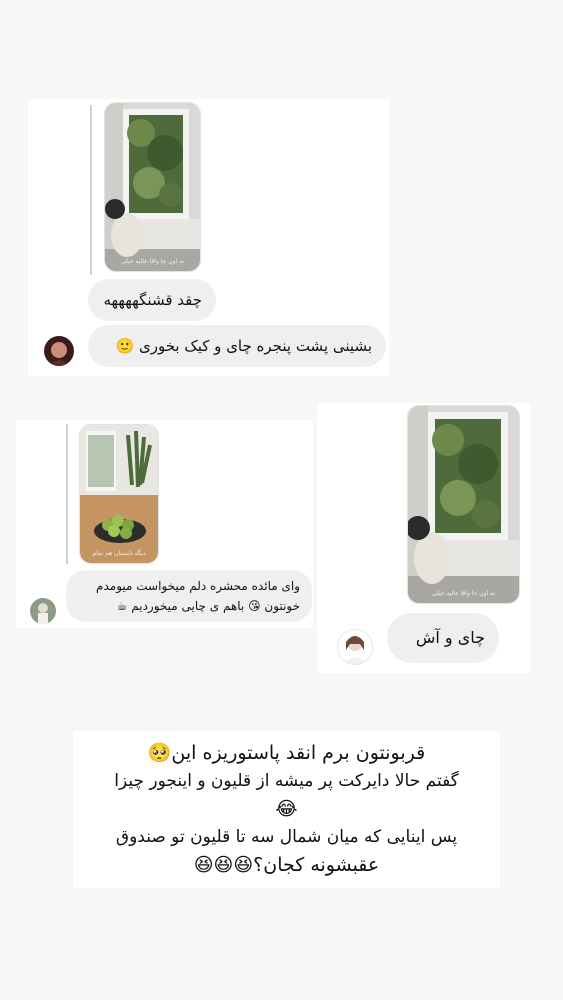 This screenshot has width=563, height=1000. I want to click on message-bubble: بشینی پشت پنجره چای و کیک بخوری 🙂, so click(237, 346).